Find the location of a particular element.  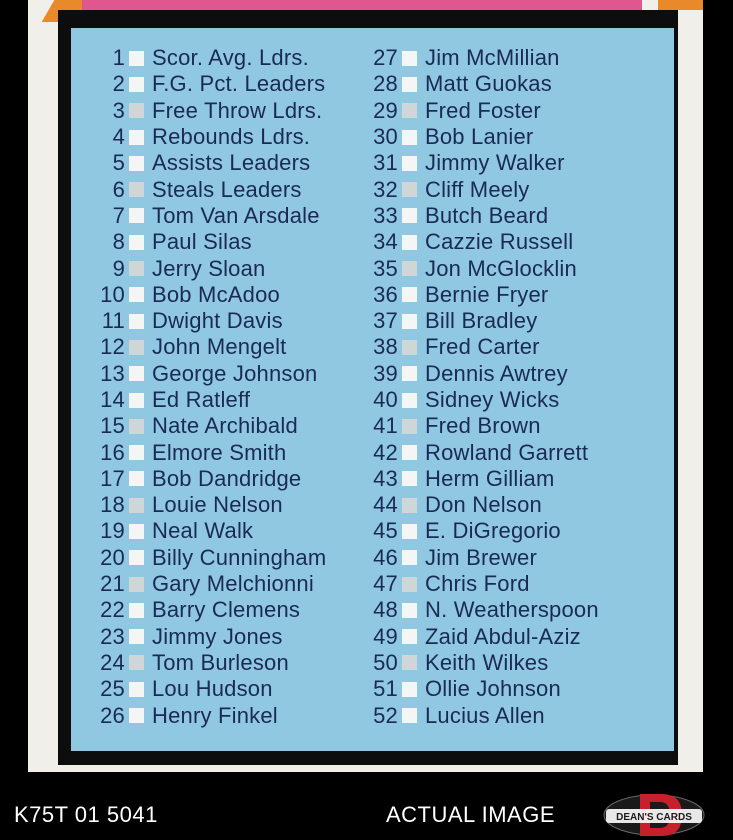

checklist-row: 13 George Johnson is located at coordinates (210, 374).